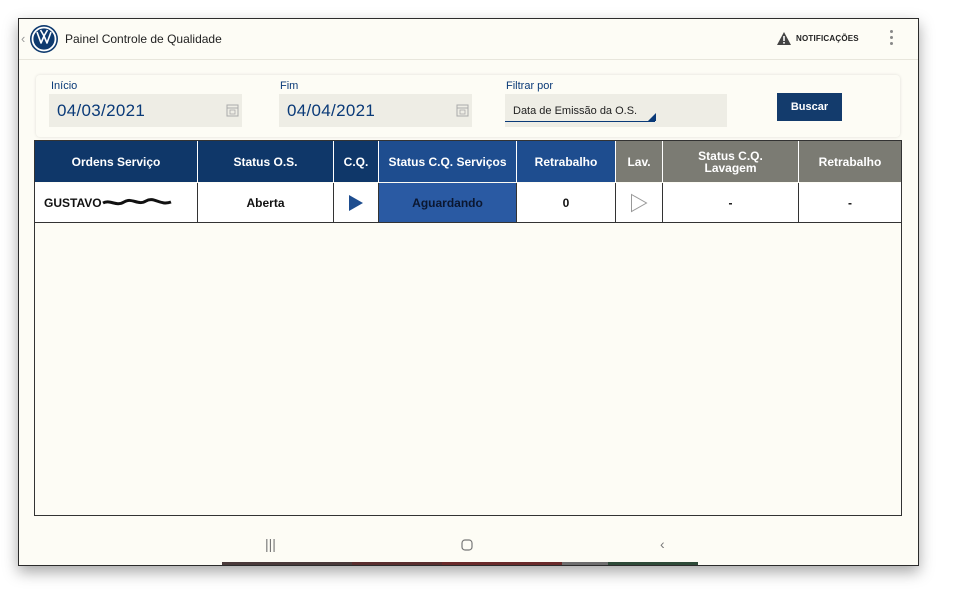 Image resolution: width=965 pixels, height=614 pixels. Describe the element at coordinates (652, 117) in the screenshot. I see `dropdown-arrow-icon` at that location.